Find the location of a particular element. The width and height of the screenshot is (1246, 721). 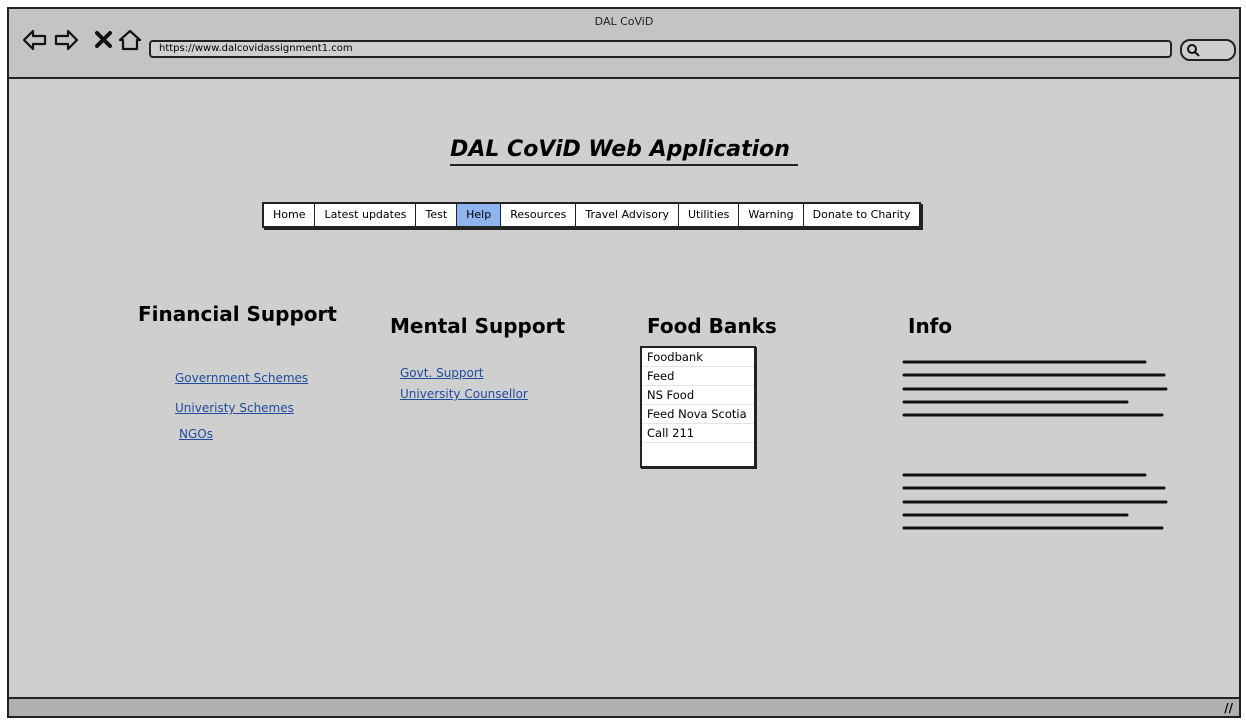

menu-item-utilities: Utilities is located at coordinates (709, 215).